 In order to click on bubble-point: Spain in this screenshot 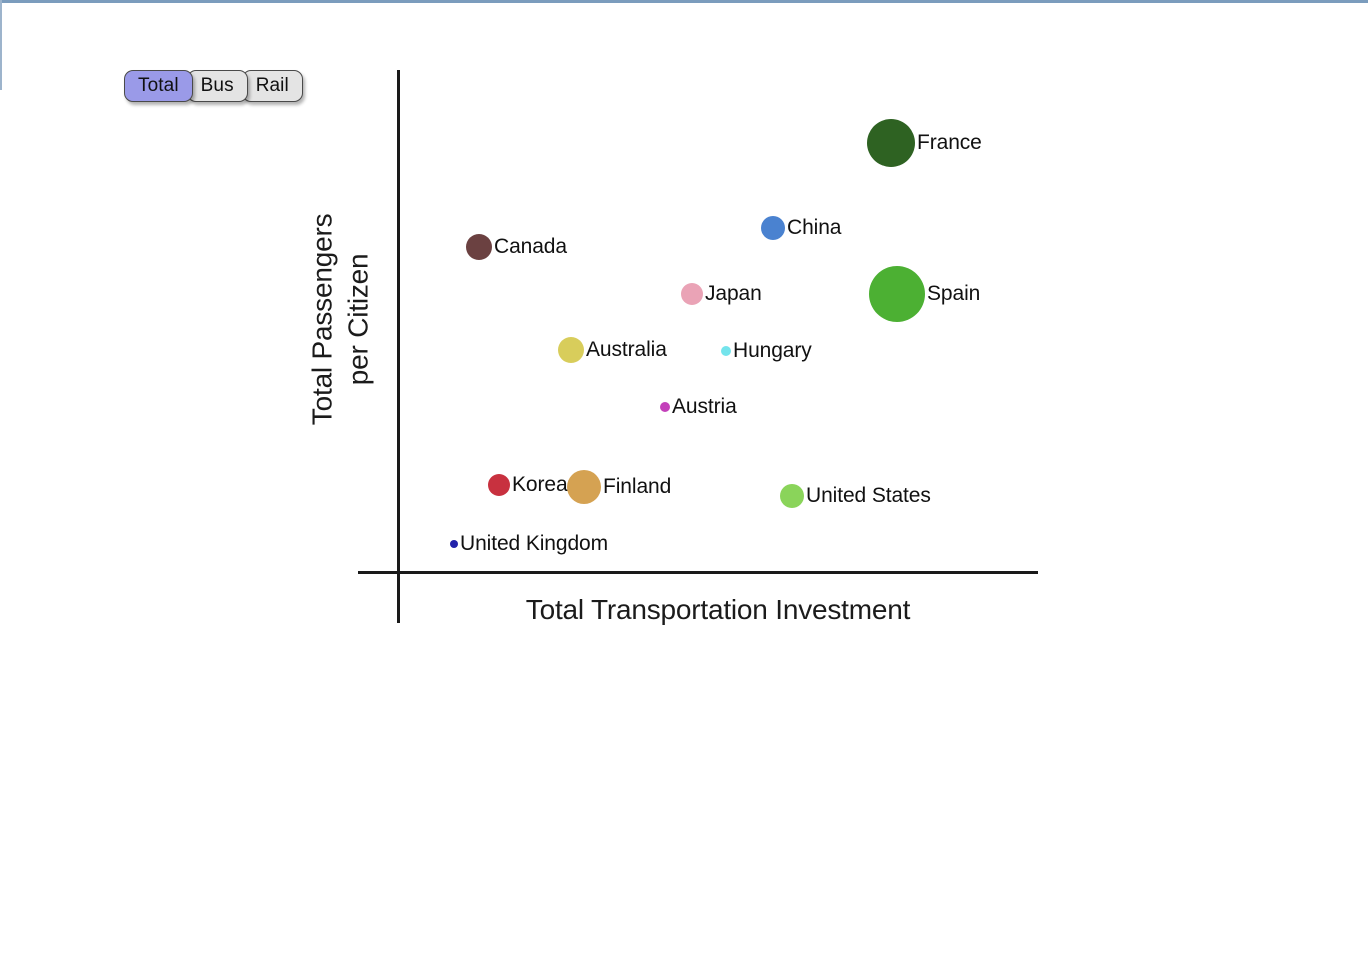, I will do `click(924, 294)`.